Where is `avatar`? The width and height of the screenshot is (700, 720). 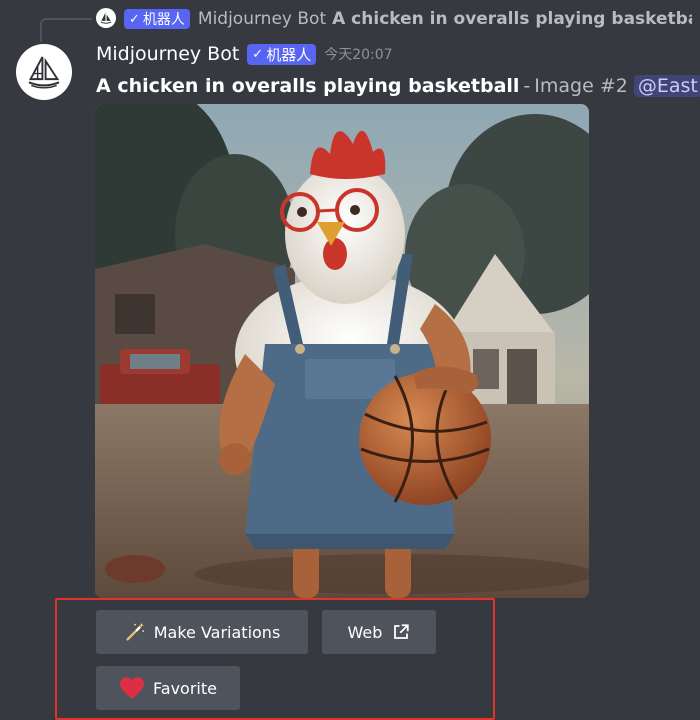
avatar is located at coordinates (44, 72).